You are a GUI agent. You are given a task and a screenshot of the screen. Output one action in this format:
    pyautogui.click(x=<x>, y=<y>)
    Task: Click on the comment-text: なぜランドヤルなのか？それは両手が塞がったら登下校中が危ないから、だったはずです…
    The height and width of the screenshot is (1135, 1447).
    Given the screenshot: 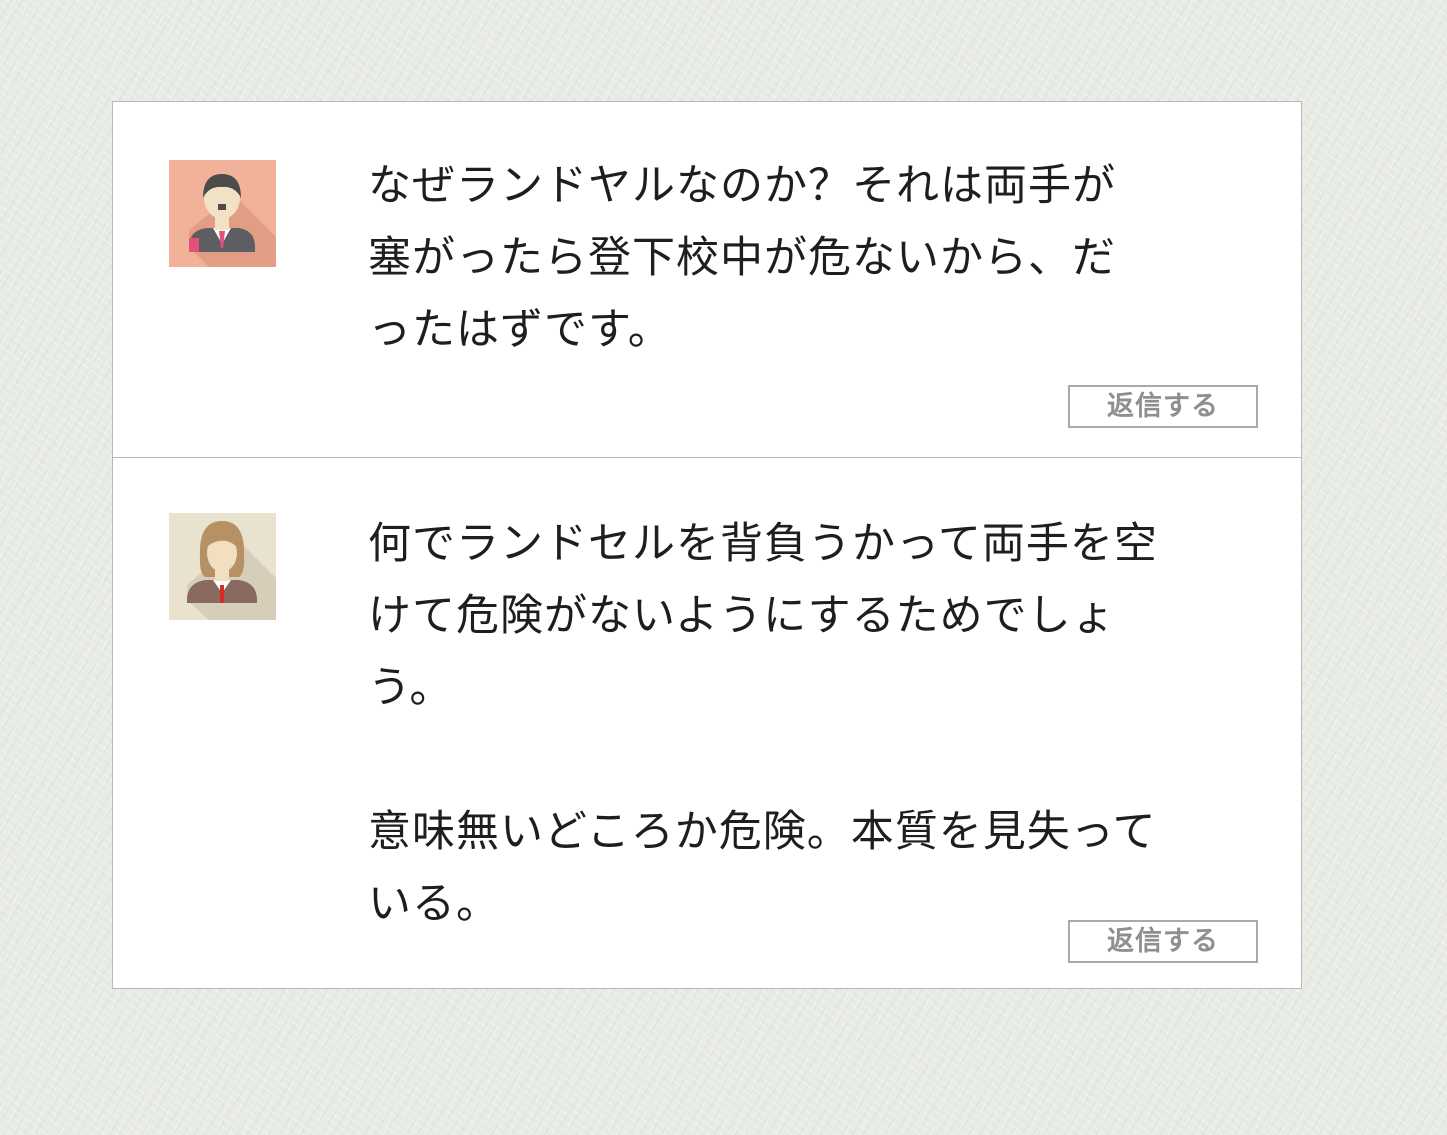 What is the action you would take?
    pyautogui.click(x=742, y=258)
    